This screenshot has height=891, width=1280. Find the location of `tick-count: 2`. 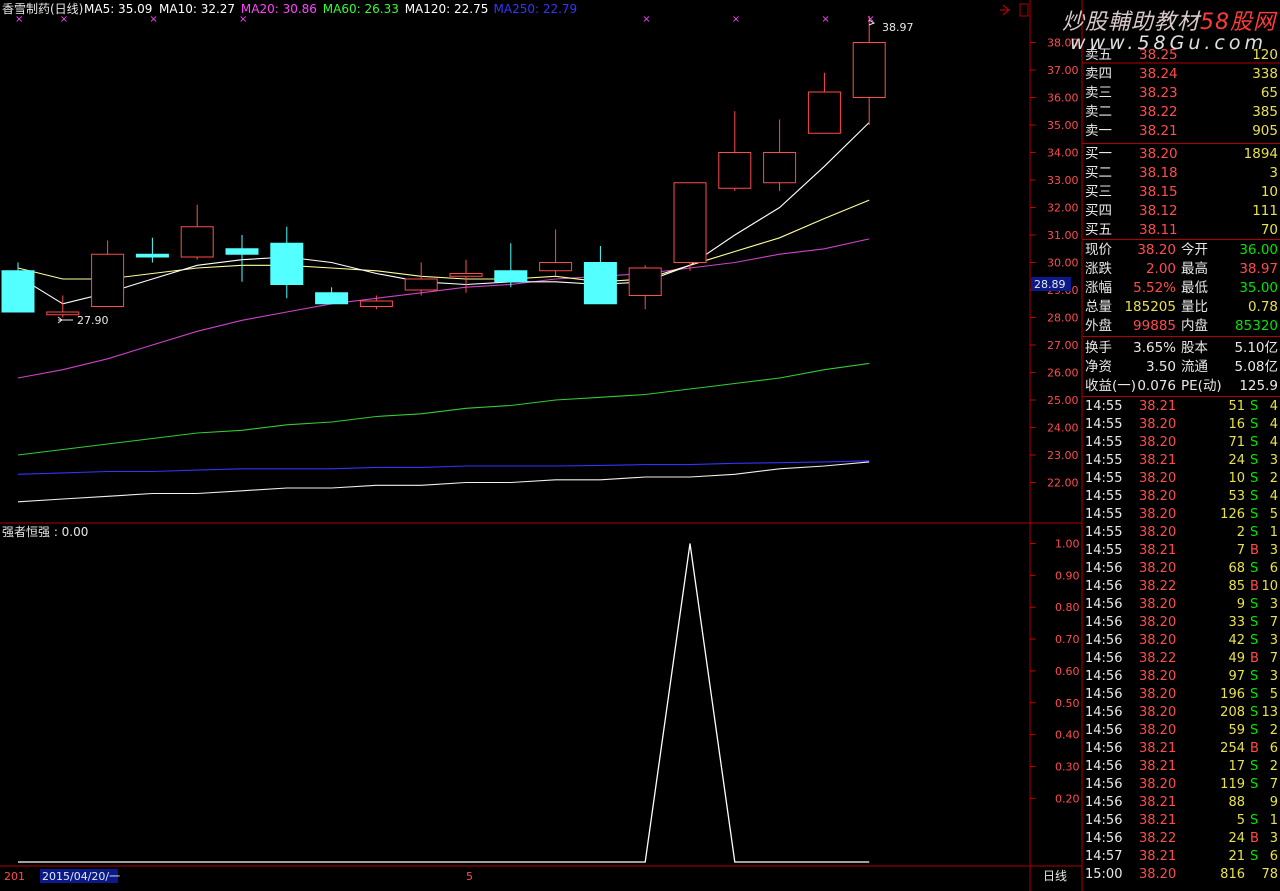

tick-count: 2 is located at coordinates (1273, 766).